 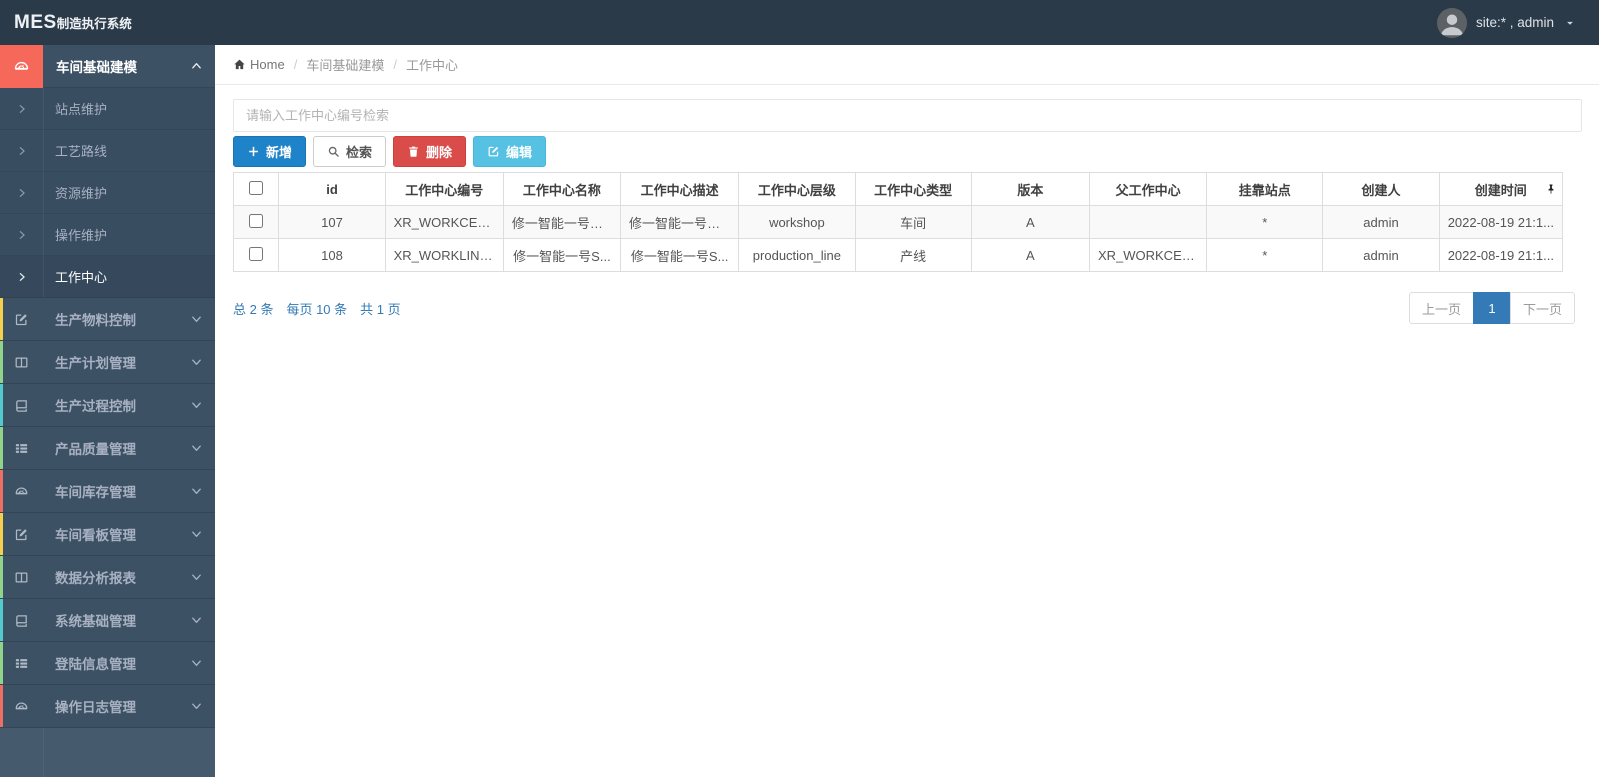 What do you see at coordinates (95, 535) in the screenshot?
I see `sidebar-group-label: 车间看板管理` at bounding box center [95, 535].